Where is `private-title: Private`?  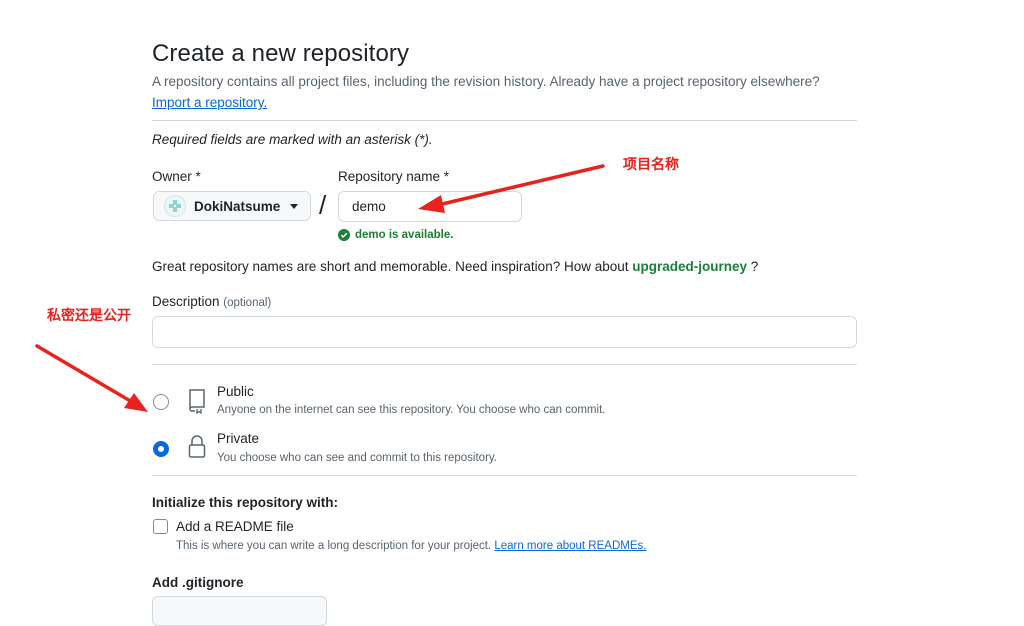
private-title: Private is located at coordinates (238, 438).